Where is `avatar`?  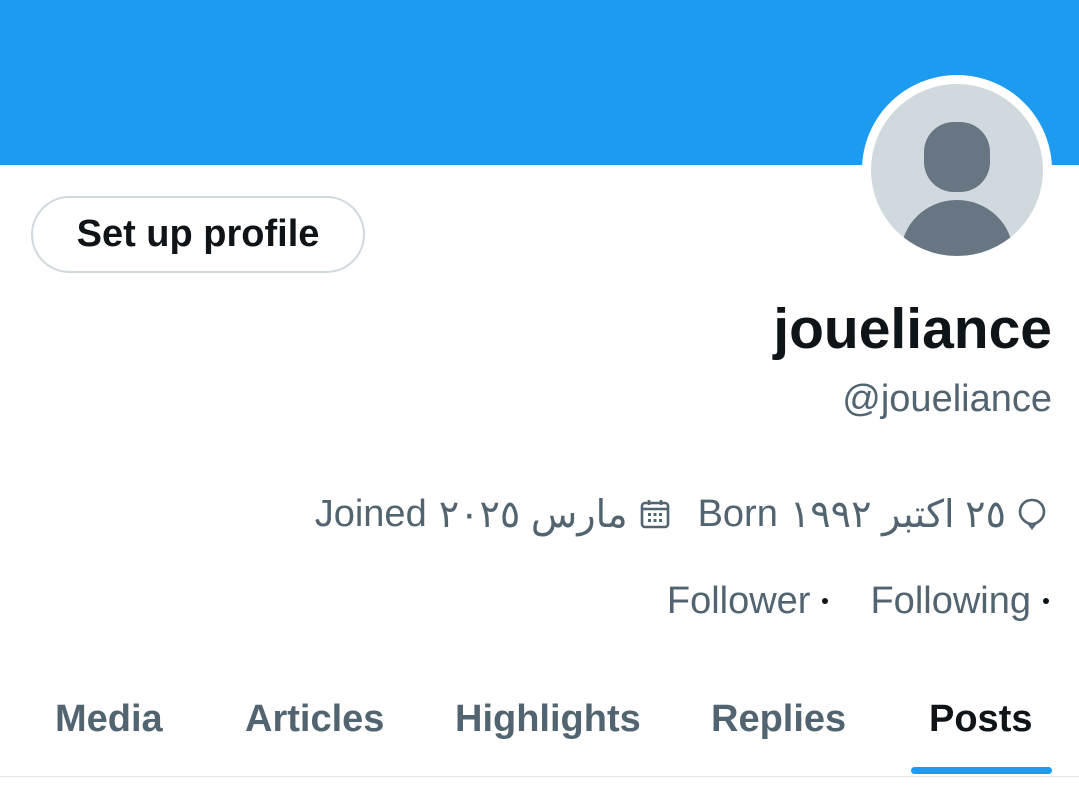
avatar is located at coordinates (957, 170).